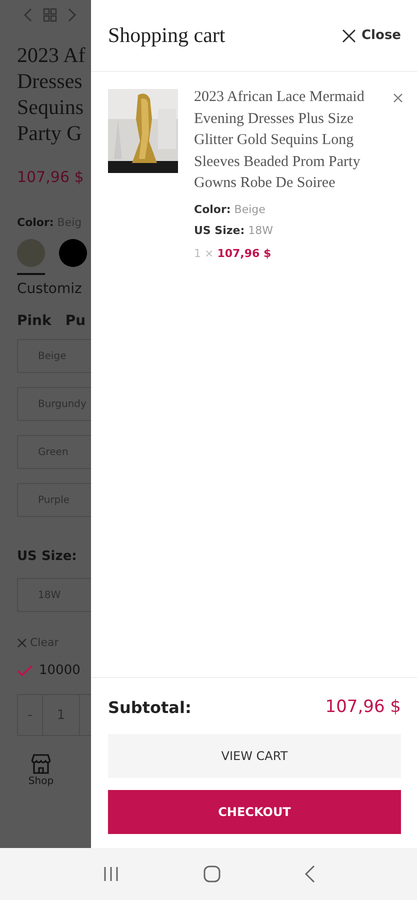  What do you see at coordinates (75, 321) in the screenshot?
I see `option-tab: Pu` at bounding box center [75, 321].